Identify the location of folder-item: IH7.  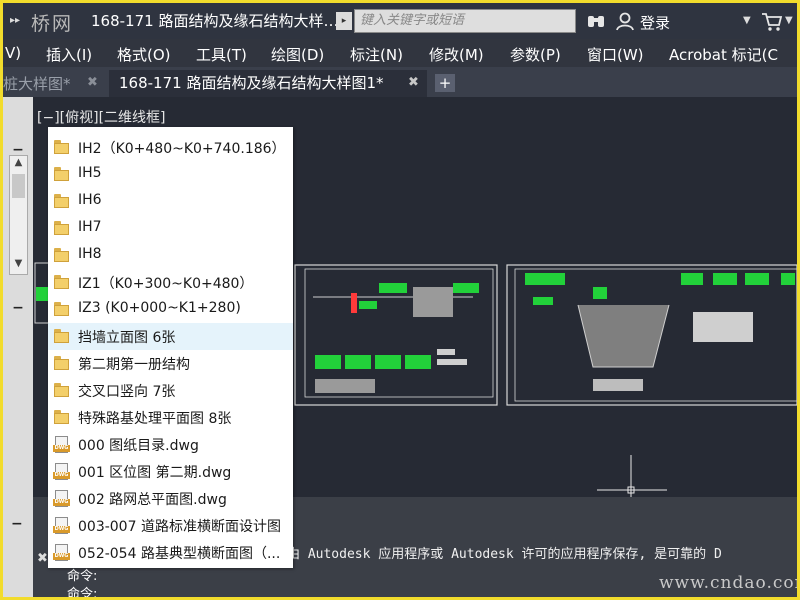
(170, 228).